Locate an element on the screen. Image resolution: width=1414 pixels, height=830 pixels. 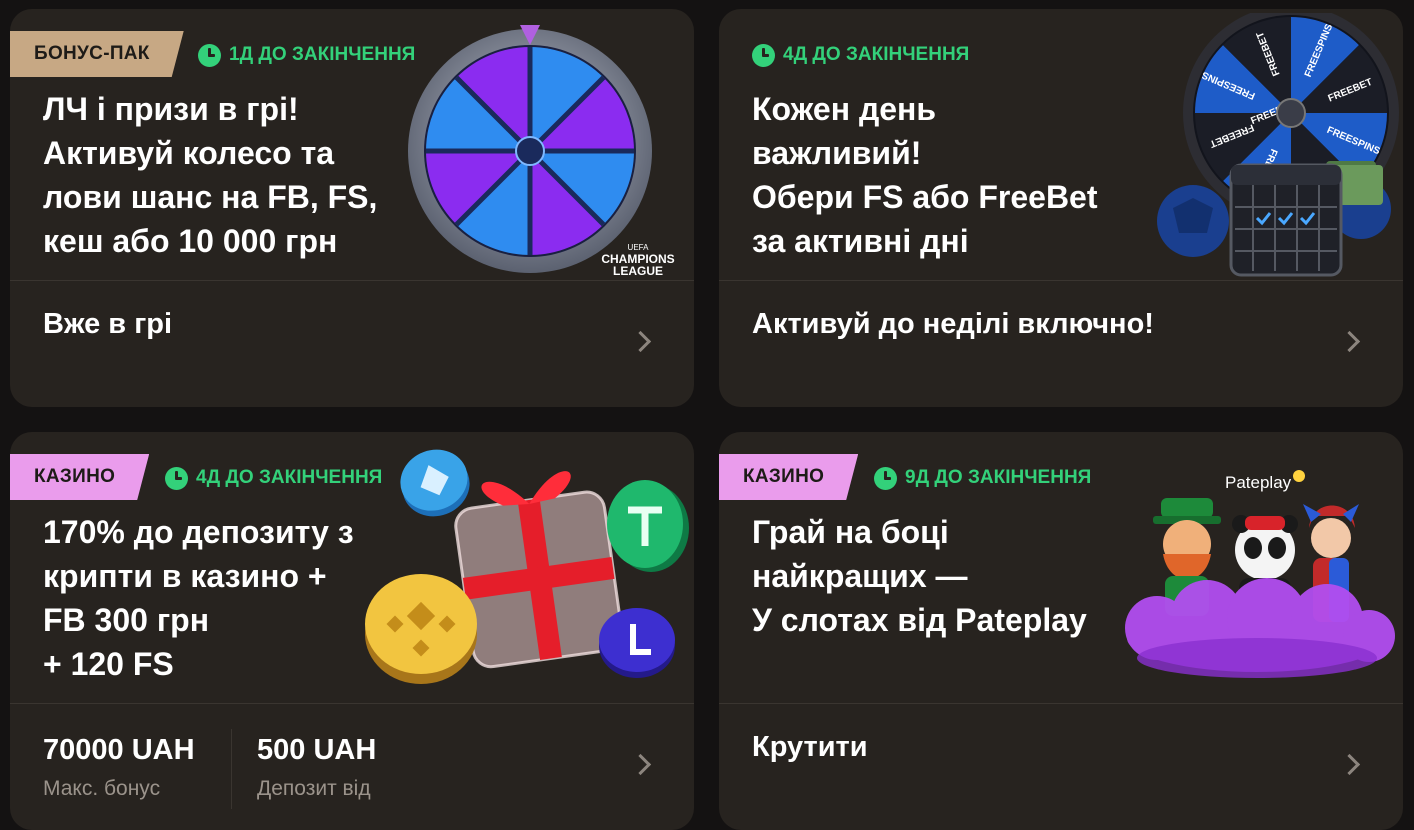
expiry-text: 4Д ДО ЗАКІНЧЕННЯ is located at coordinates (876, 54).